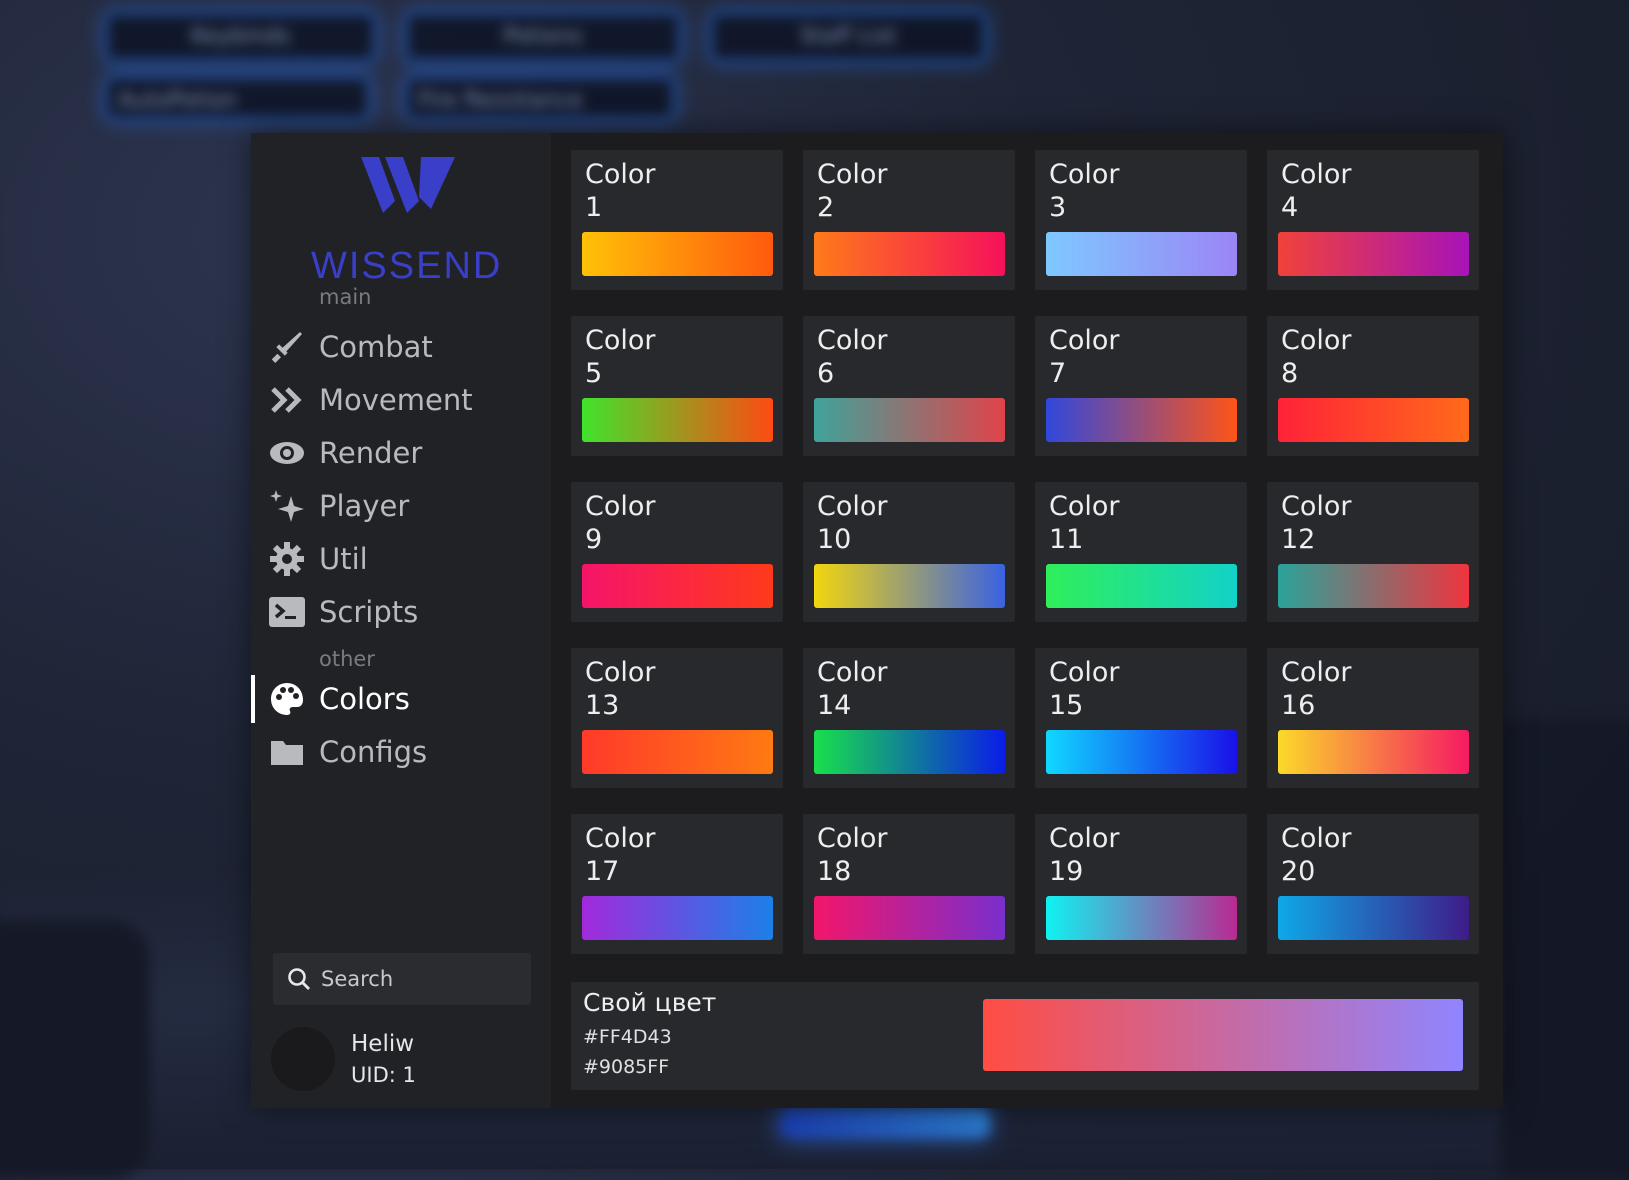 Image resolution: width=1629 pixels, height=1180 pixels. Describe the element at coordinates (677, 220) in the screenshot. I see `color-card: Color 1` at that location.